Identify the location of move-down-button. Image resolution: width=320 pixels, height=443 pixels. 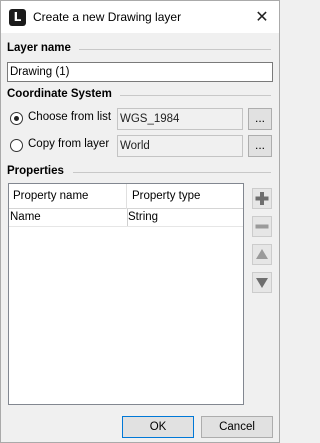
(262, 282).